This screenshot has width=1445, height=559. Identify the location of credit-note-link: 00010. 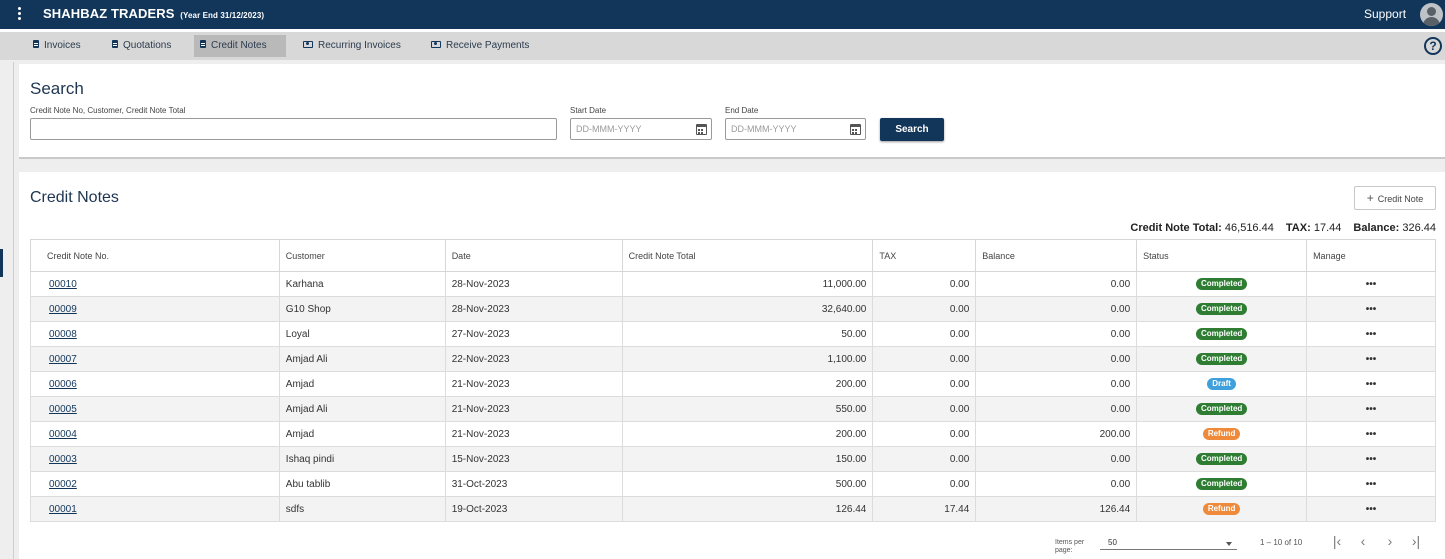
(63, 284).